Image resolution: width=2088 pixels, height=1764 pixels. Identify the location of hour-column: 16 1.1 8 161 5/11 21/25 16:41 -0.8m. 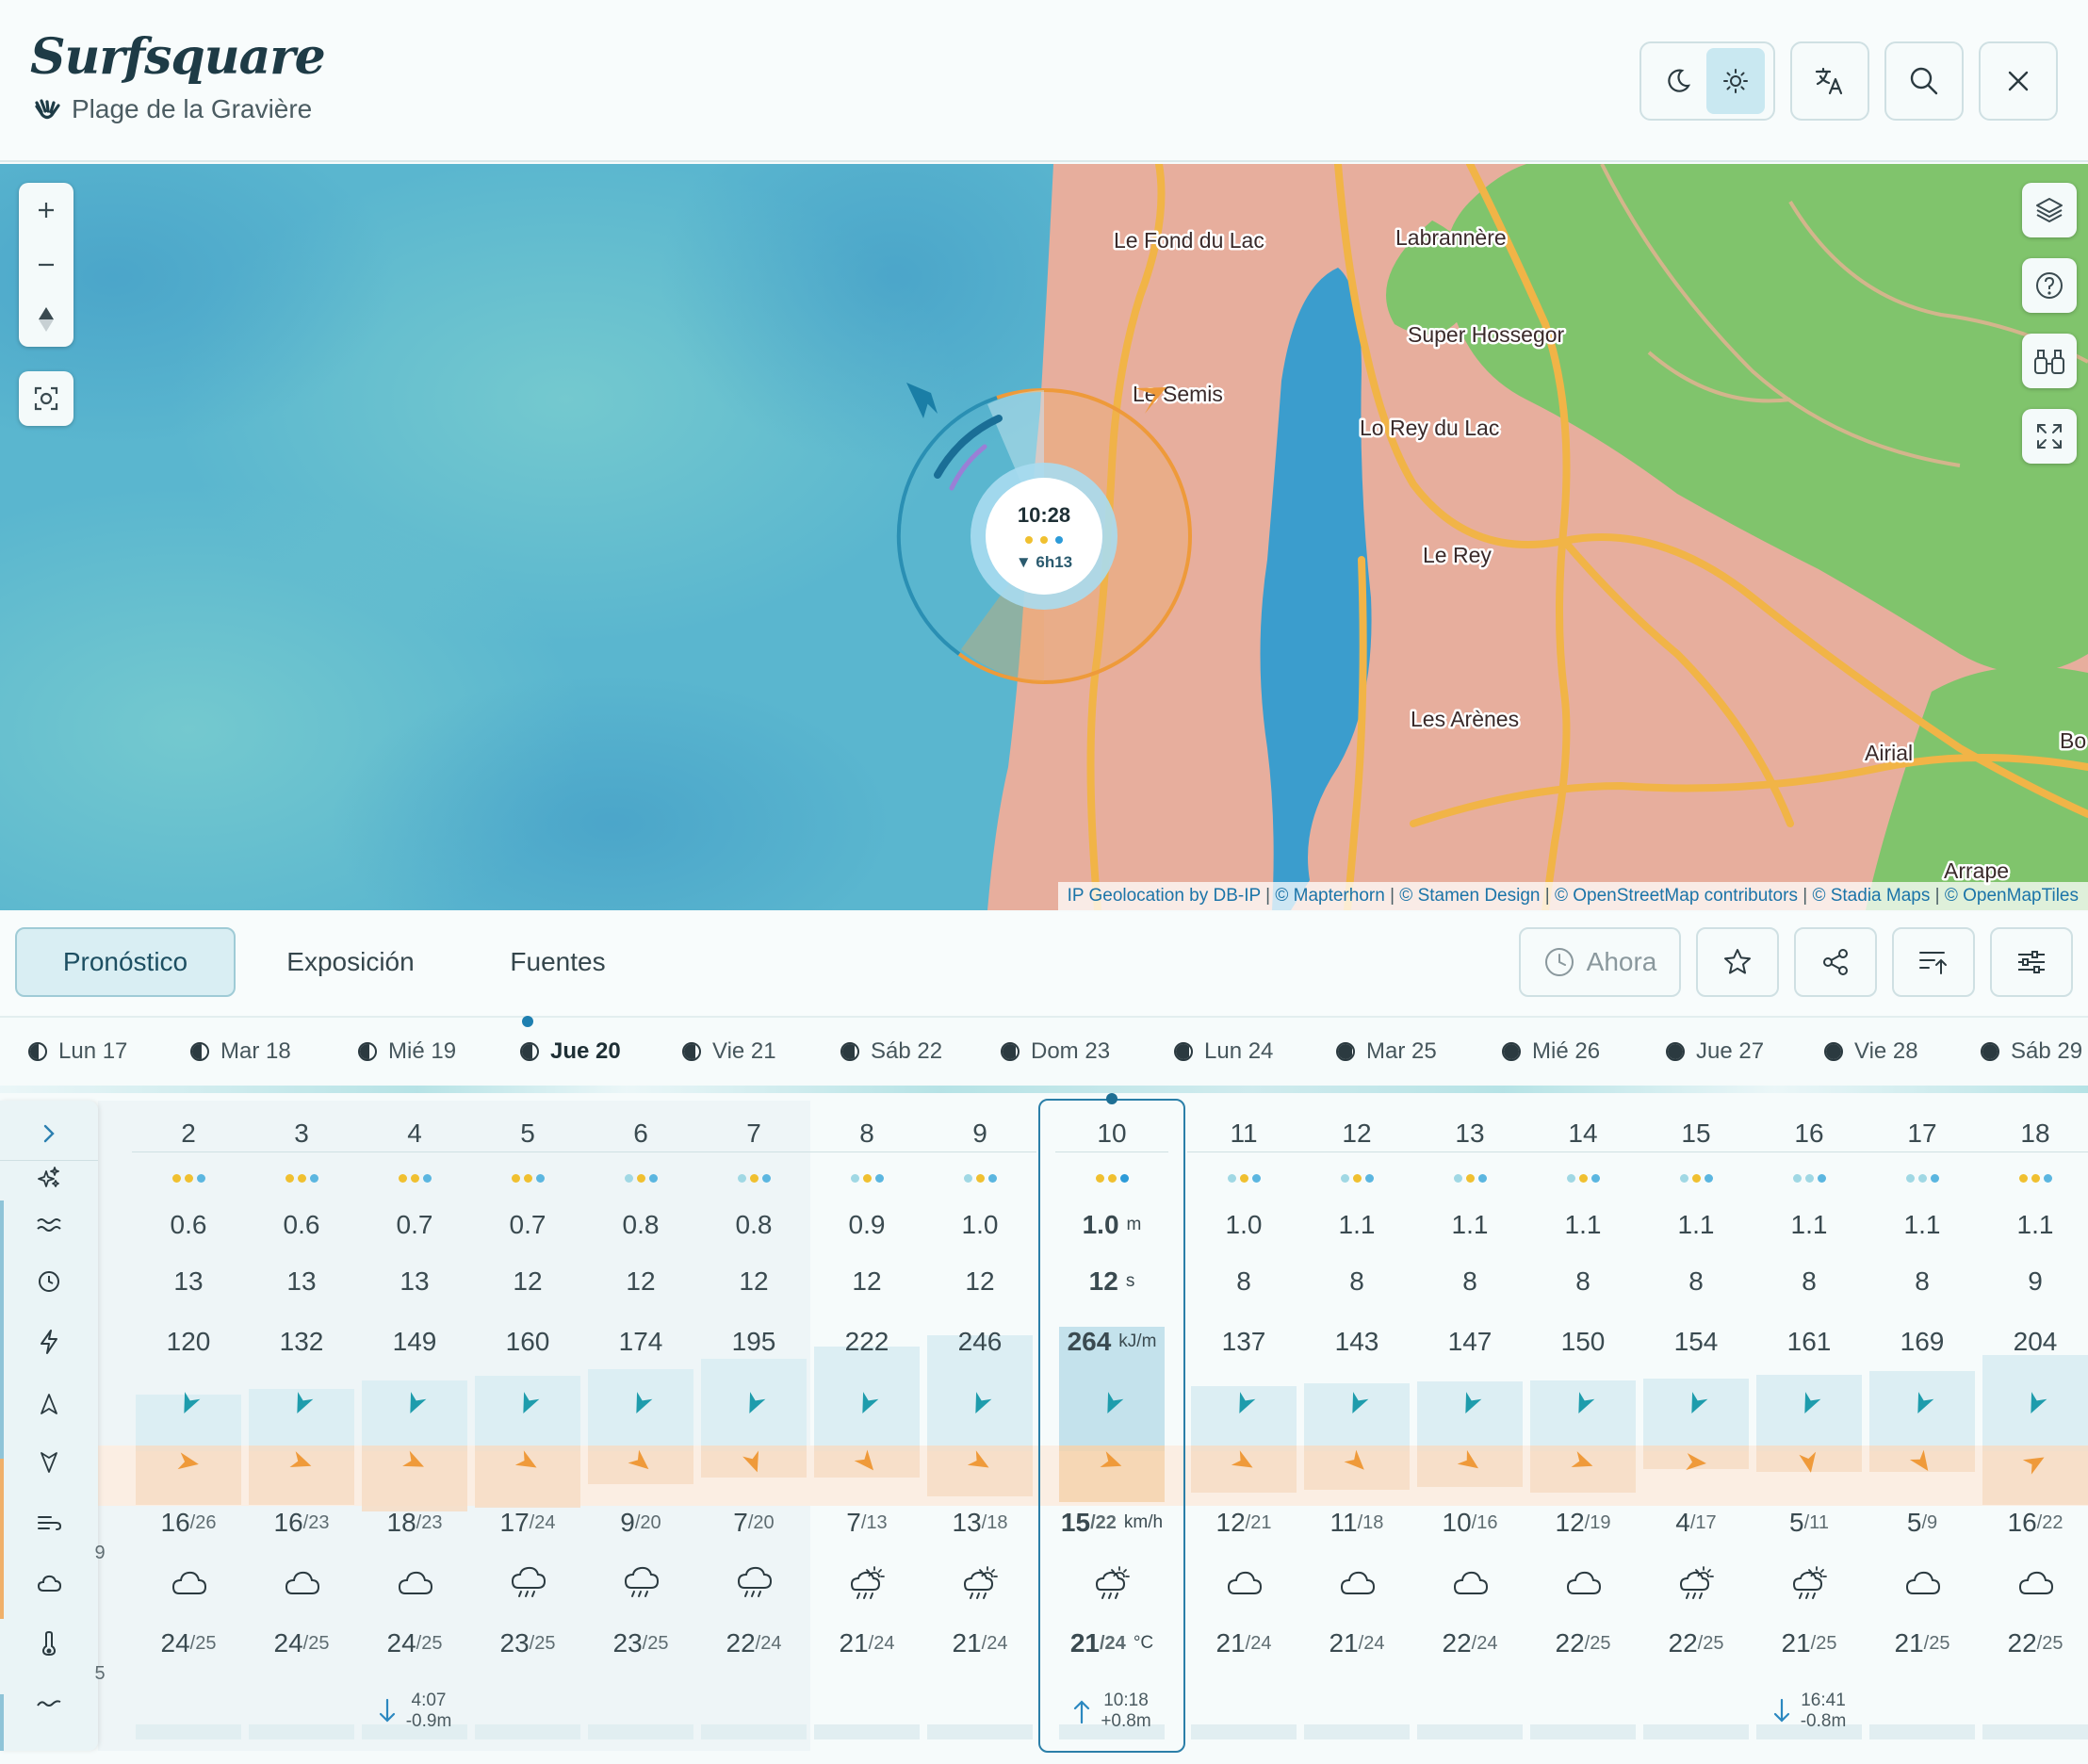
(1810, 1426).